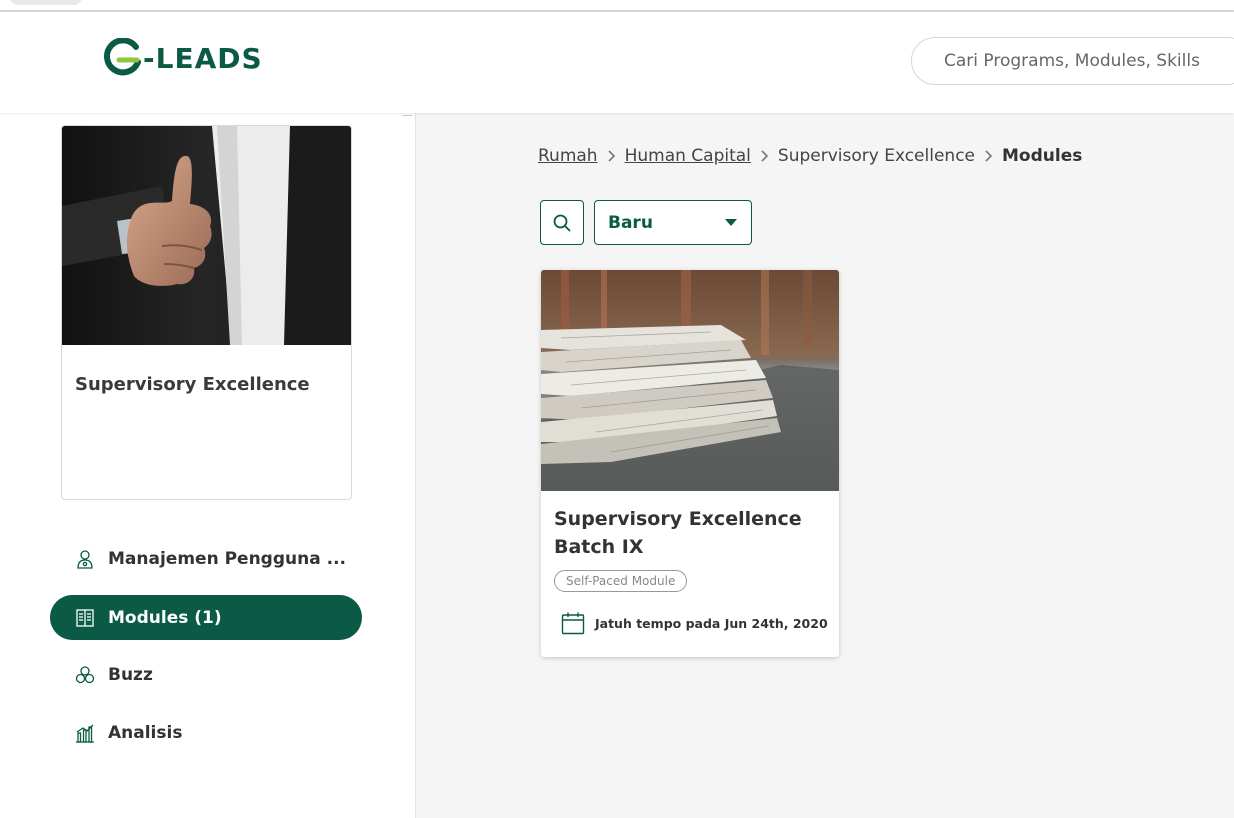 The height and width of the screenshot is (818, 1234). I want to click on buzz-icon, so click(85, 675).